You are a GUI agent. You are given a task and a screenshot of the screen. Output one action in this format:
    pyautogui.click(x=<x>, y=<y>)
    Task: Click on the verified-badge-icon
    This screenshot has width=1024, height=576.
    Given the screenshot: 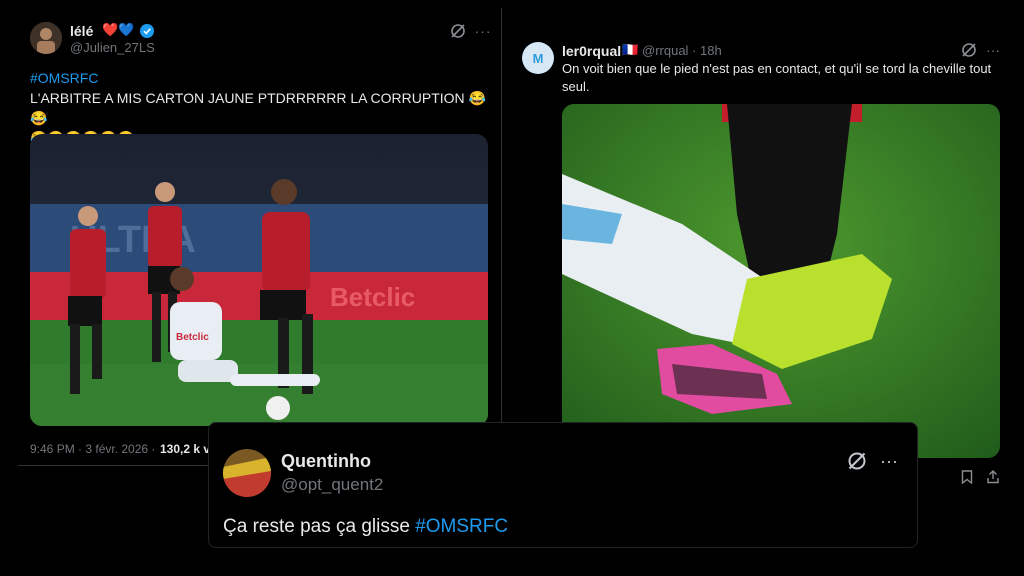 What is the action you would take?
    pyautogui.click(x=147, y=31)
    